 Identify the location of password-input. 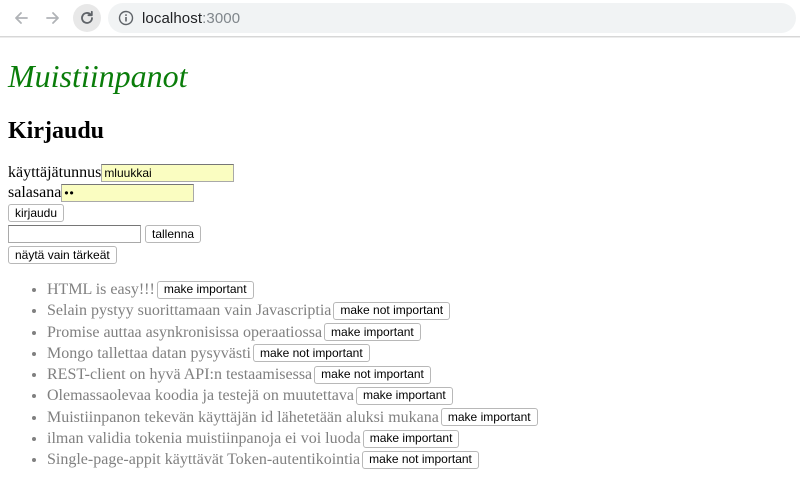
(128, 193).